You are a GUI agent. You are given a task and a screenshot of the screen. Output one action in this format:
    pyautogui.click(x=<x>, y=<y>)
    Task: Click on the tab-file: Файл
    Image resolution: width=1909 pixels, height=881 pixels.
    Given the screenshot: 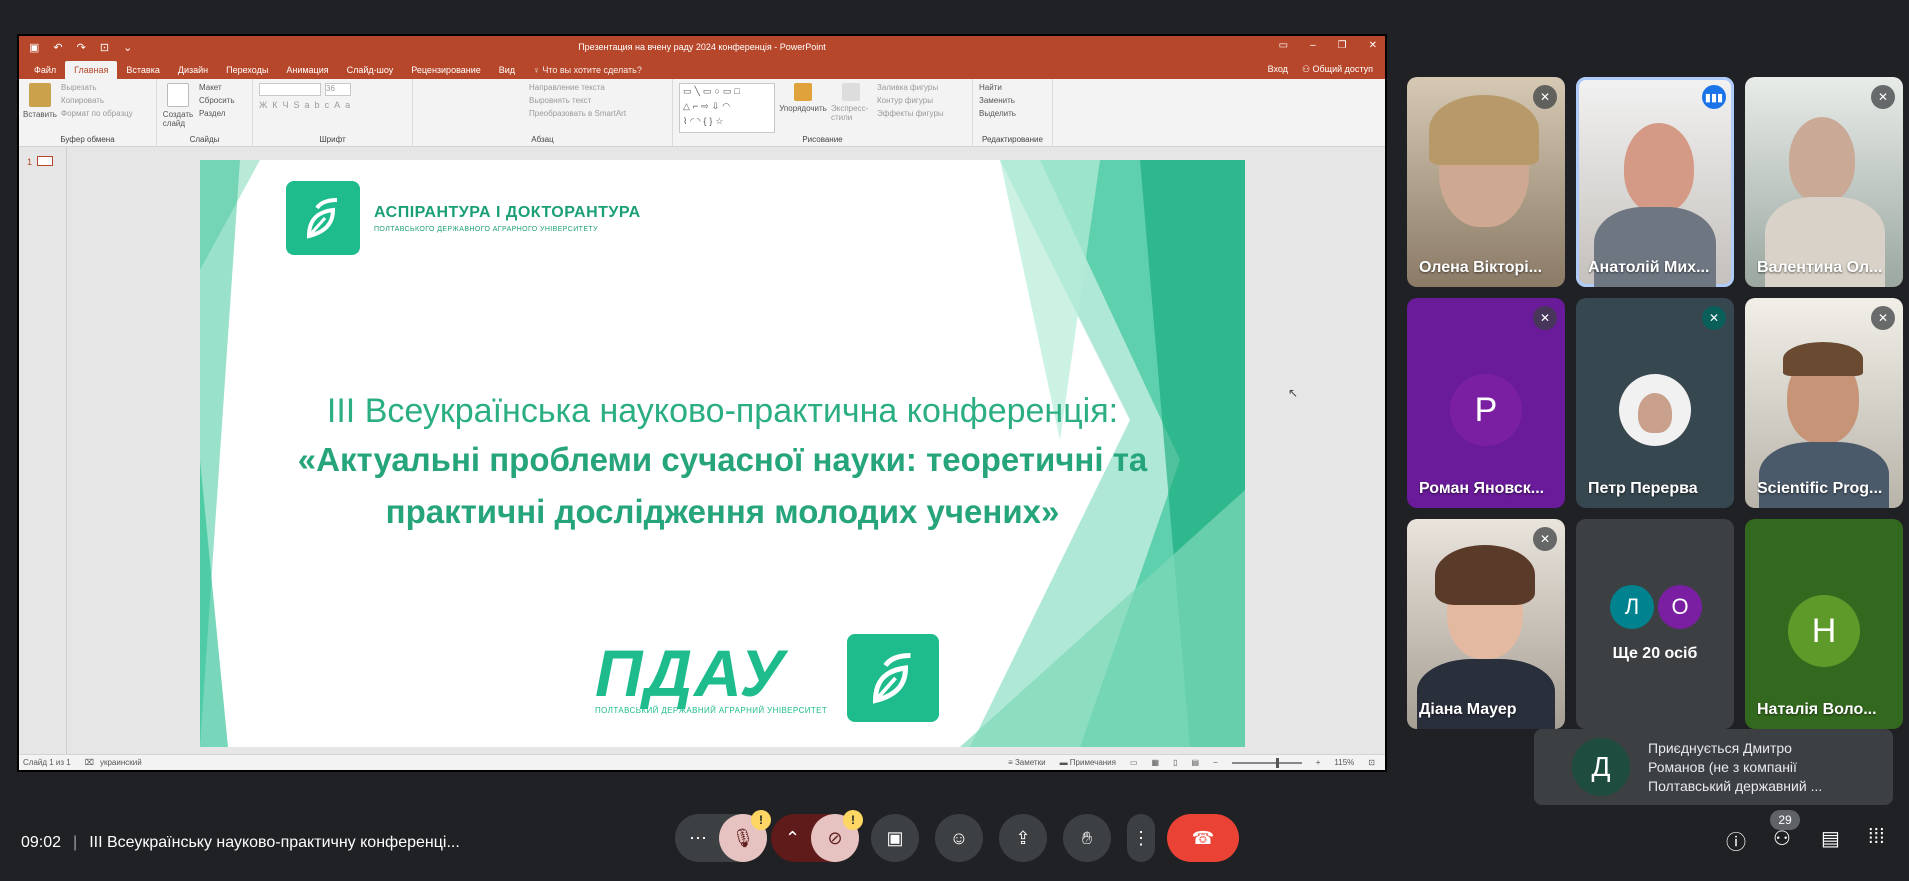 What is the action you would take?
    pyautogui.click(x=45, y=70)
    